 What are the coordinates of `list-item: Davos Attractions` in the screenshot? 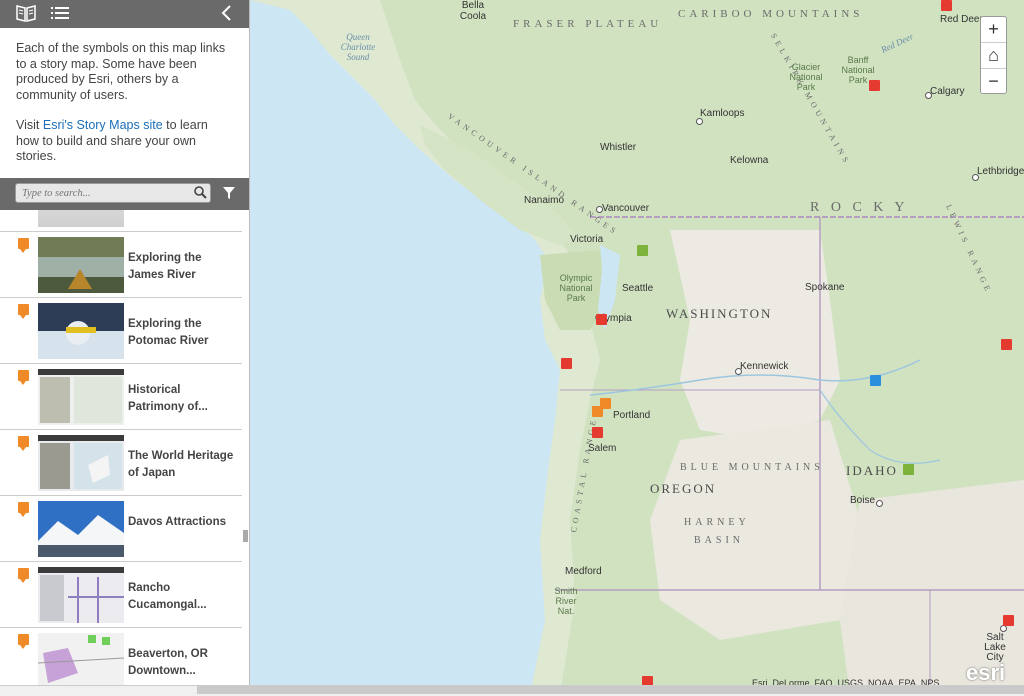 It's located at (121, 529).